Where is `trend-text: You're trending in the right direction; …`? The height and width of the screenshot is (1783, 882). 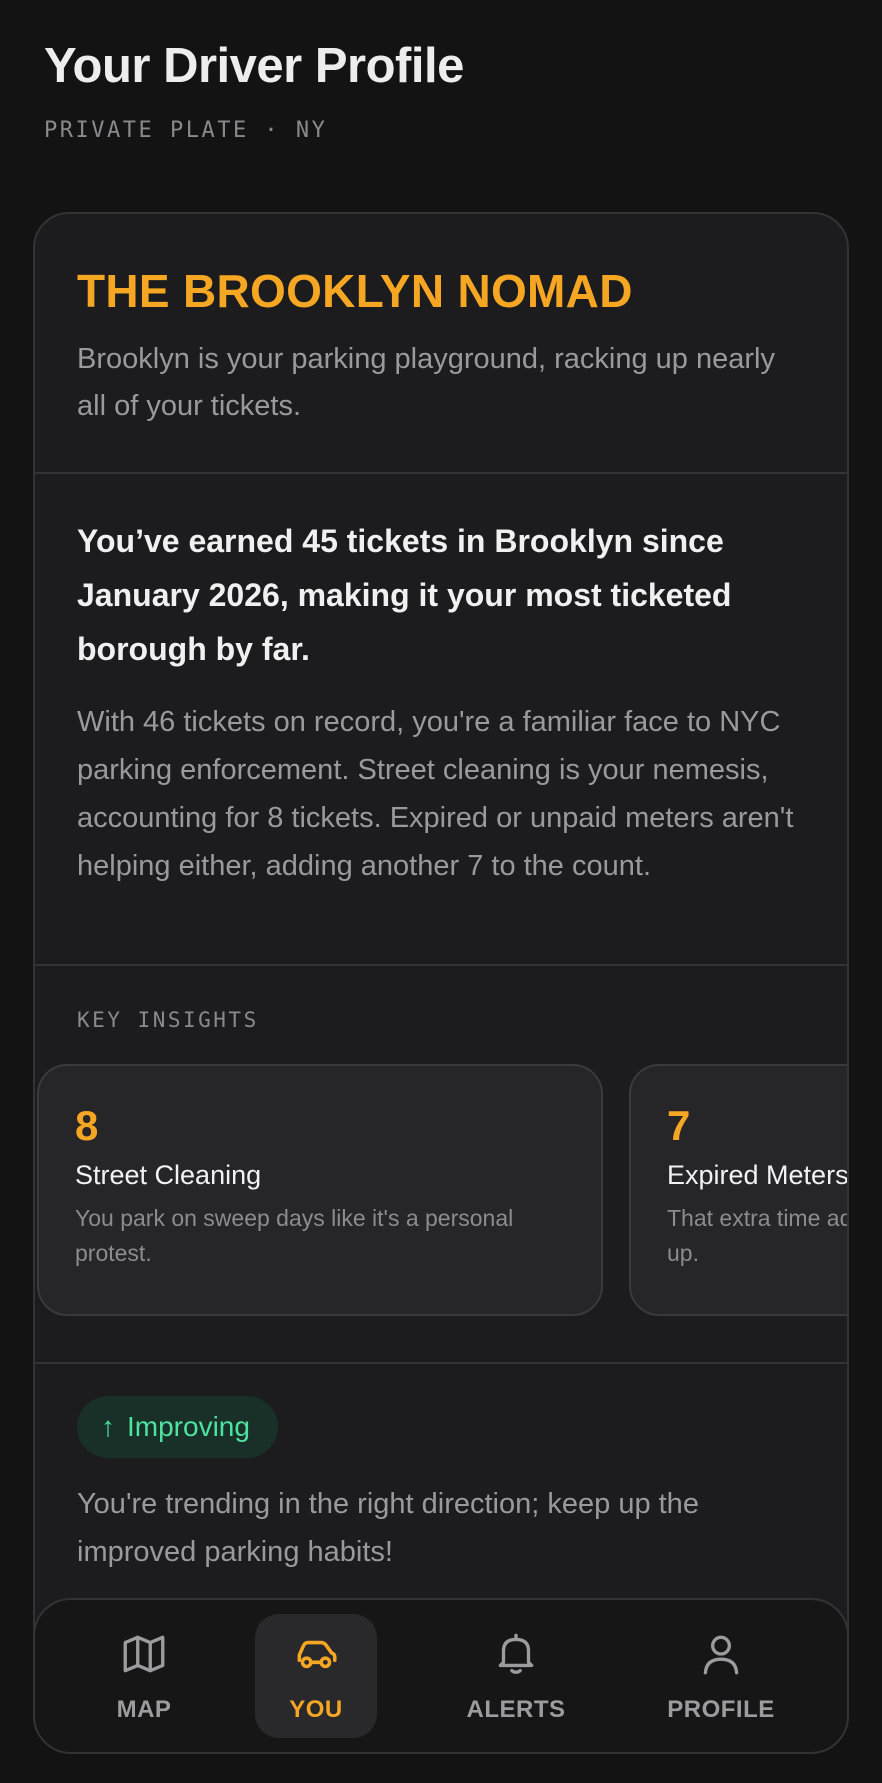 trend-text: You're trending in the right direction; … is located at coordinates (388, 1528).